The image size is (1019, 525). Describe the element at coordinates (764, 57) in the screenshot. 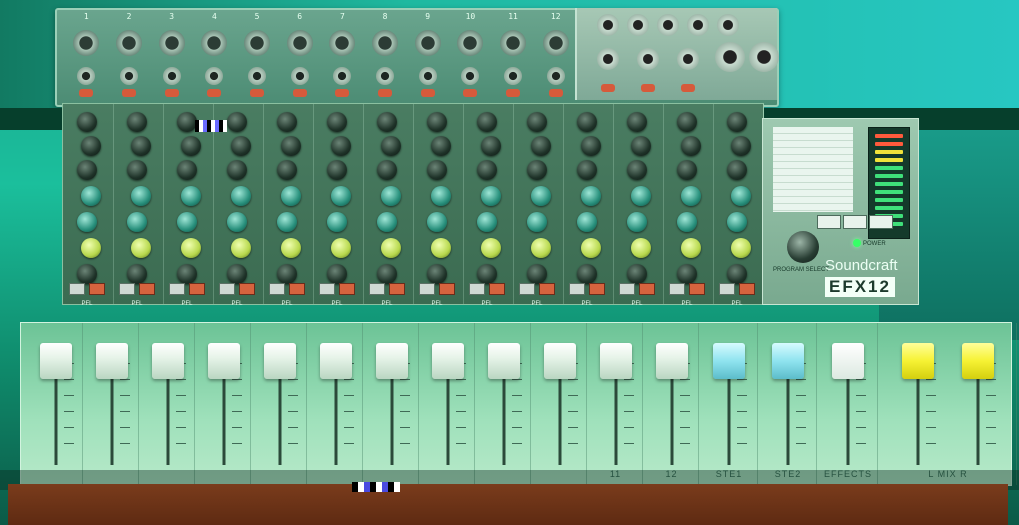

I see `xlr-output-right` at that location.